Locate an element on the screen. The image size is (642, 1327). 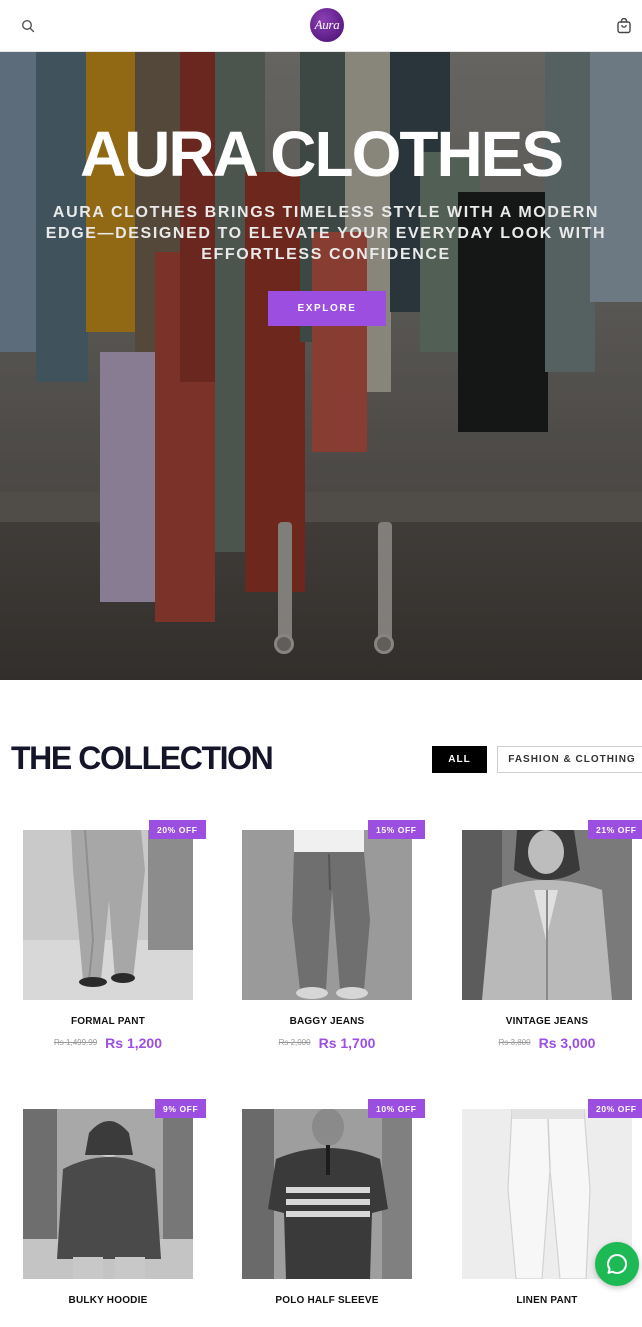
original-price: Rs 3,800 is located at coordinates (514, 1043).